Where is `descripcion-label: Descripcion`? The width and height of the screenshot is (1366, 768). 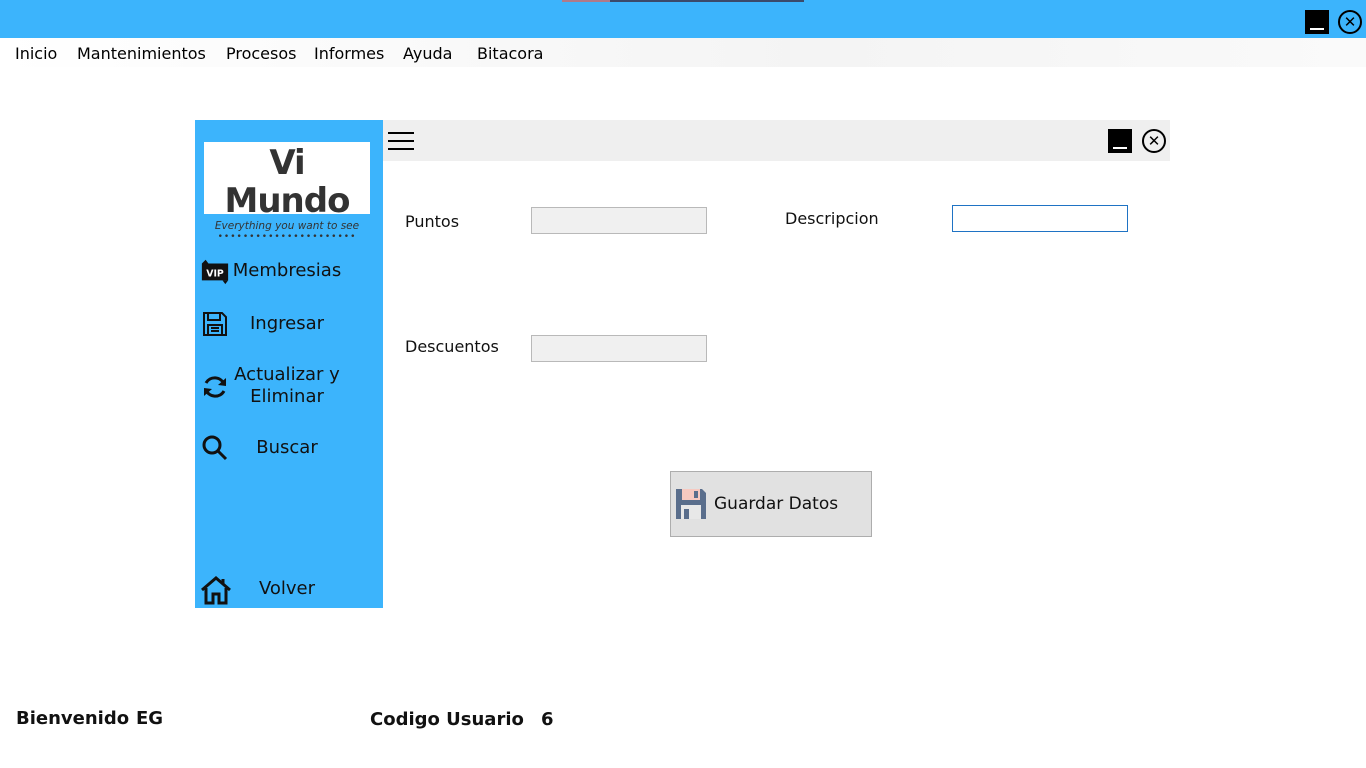
descripcion-label: Descripcion is located at coordinates (832, 218).